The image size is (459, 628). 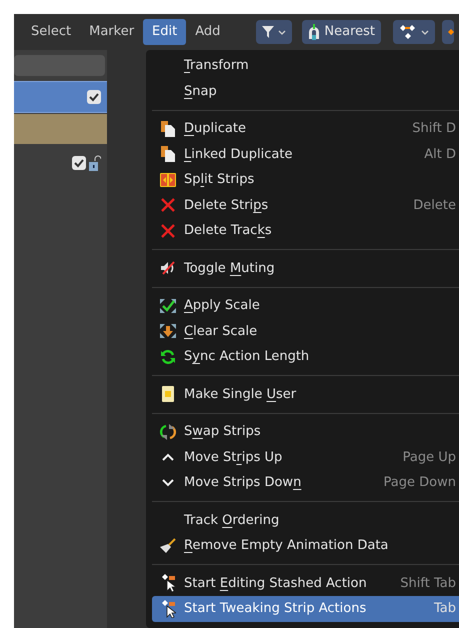 What do you see at coordinates (305, 520) in the screenshot?
I see `menu-item: Track Ordering` at bounding box center [305, 520].